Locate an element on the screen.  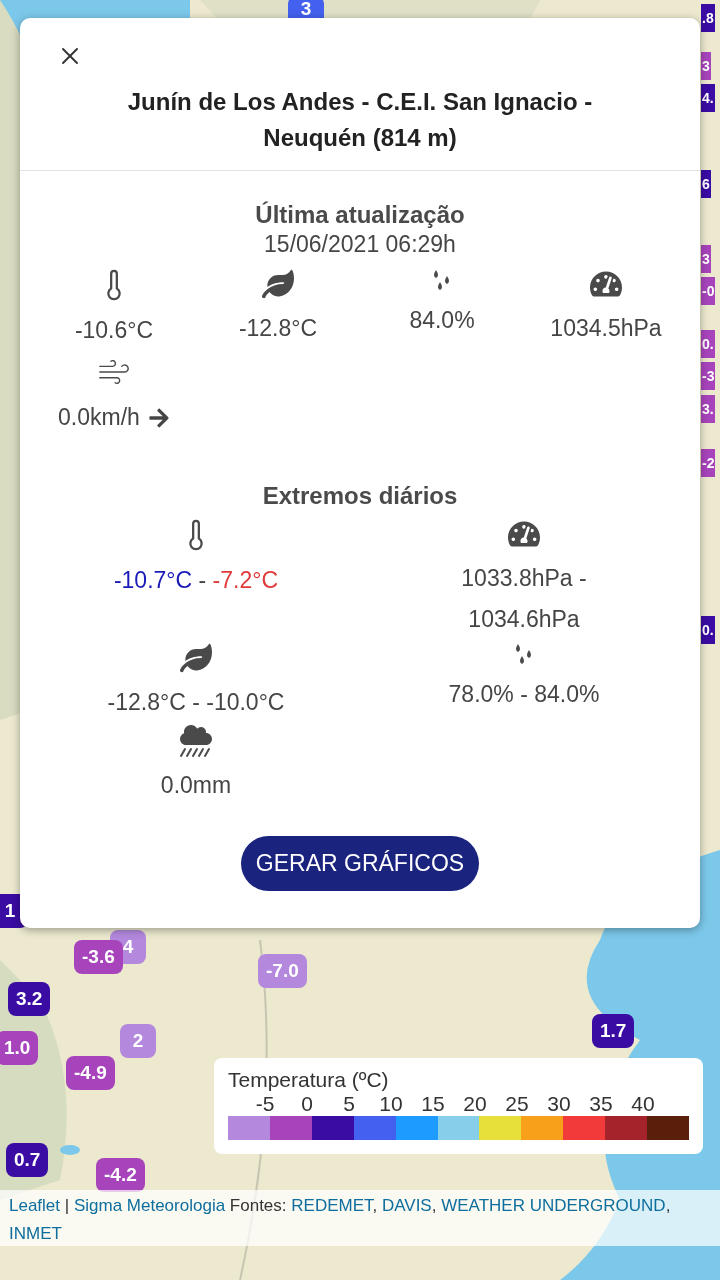
range-min: -12.8°C is located at coordinates (146, 702).